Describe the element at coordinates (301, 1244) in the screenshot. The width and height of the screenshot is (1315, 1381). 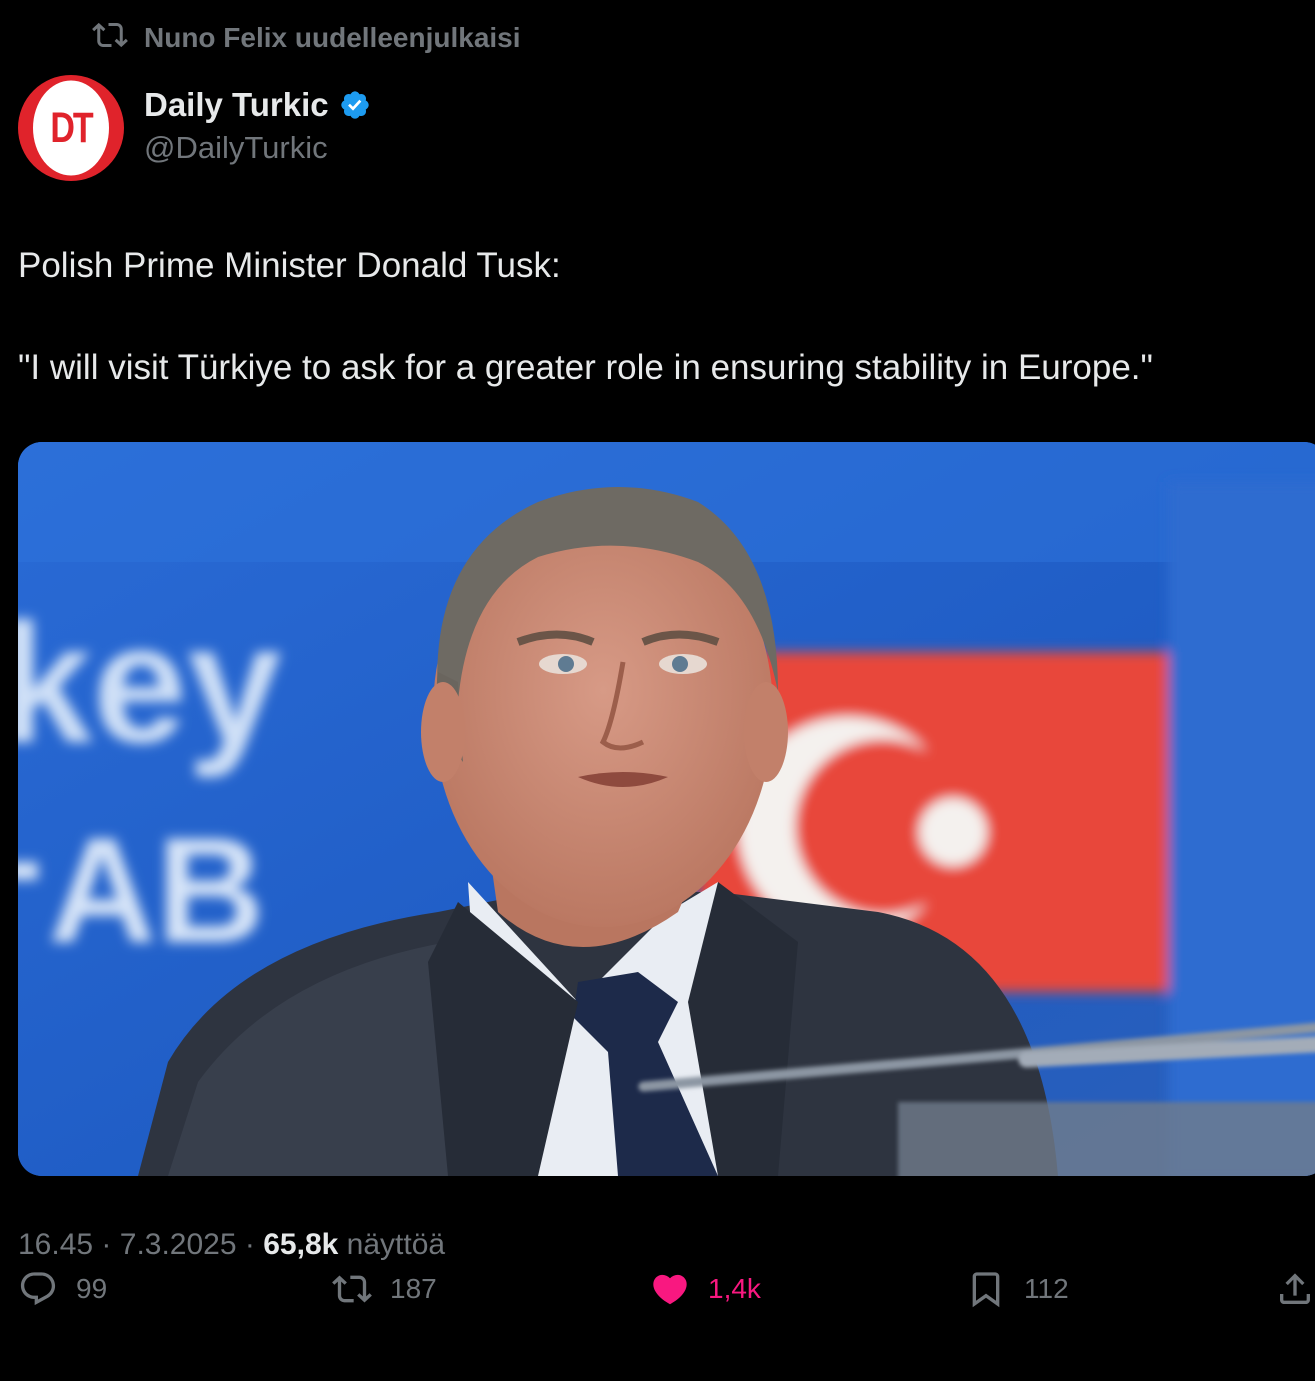
I see `views-count: 65,8k` at that location.